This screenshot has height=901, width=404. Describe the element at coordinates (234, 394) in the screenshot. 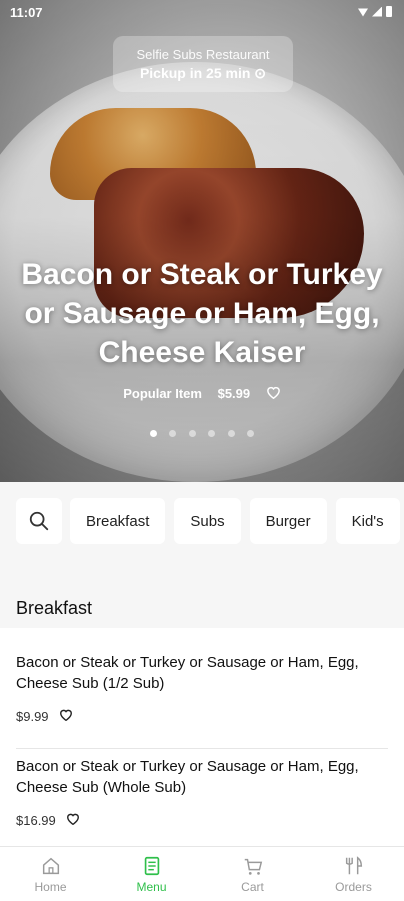

I see `hero-price: $5.99` at that location.